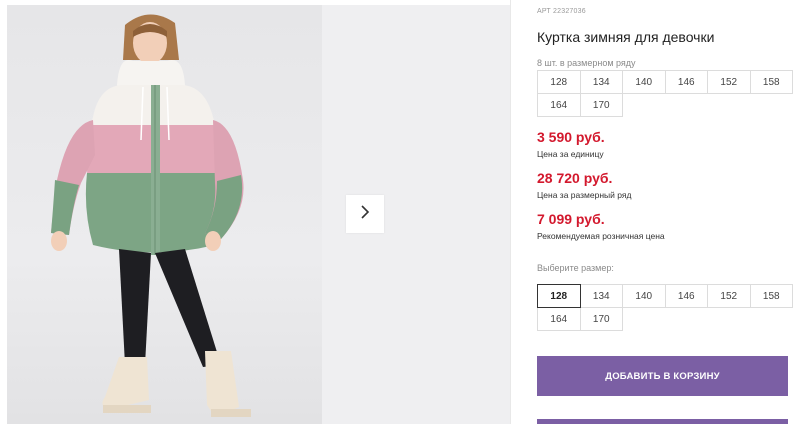 The width and height of the screenshot is (800, 424). What do you see at coordinates (559, 296) in the screenshot?
I see `size-option-selected: 128` at bounding box center [559, 296].